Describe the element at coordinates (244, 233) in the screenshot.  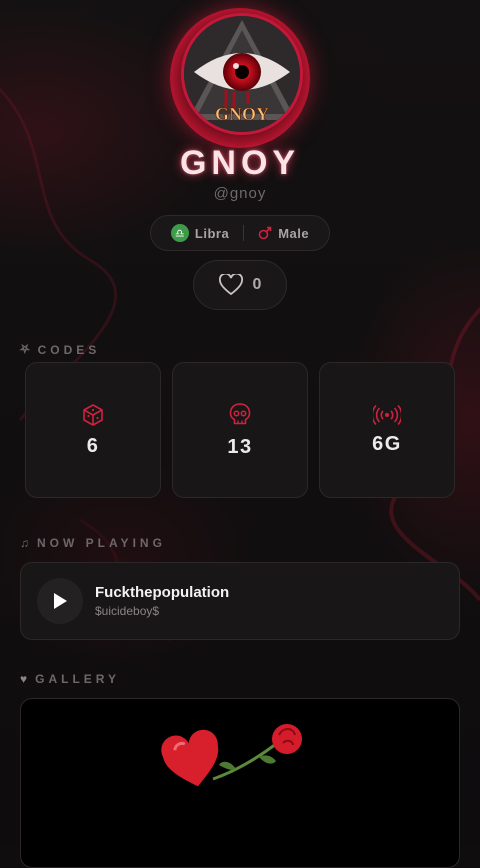
I see `tag-divider` at that location.